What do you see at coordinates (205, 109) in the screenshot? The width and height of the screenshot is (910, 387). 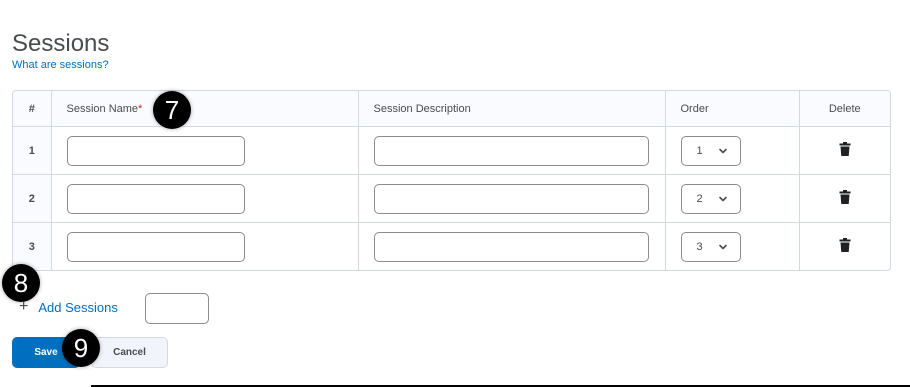 I see `column-header-session-name: Session Name*` at bounding box center [205, 109].